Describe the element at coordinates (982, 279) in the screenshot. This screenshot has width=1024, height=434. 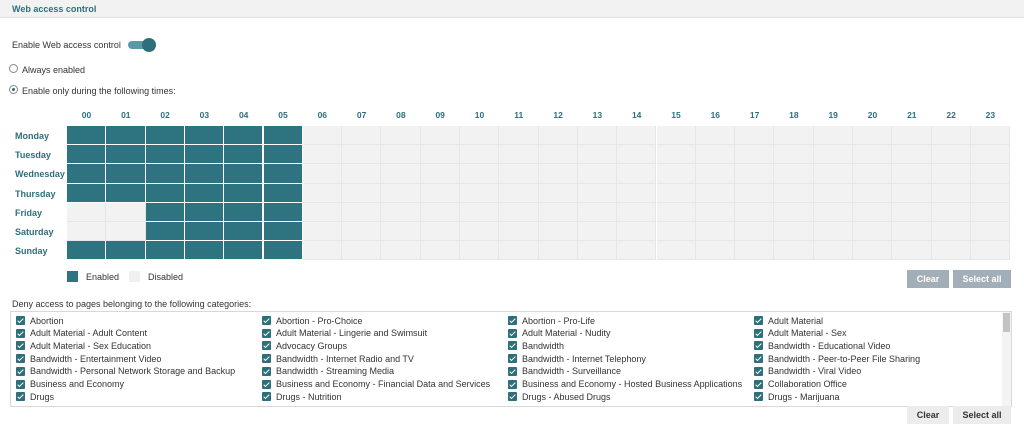
I see `schedule-select-all-button: Select all` at that location.